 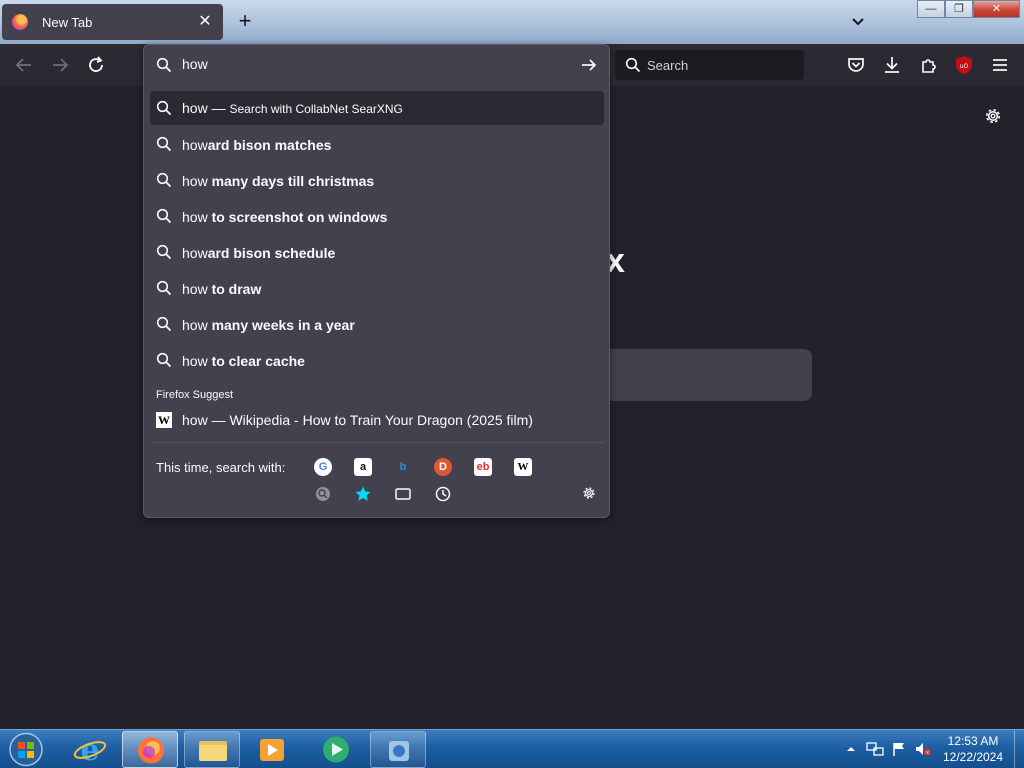 What do you see at coordinates (234, 289) in the screenshot?
I see `completion-text: to draw` at bounding box center [234, 289].